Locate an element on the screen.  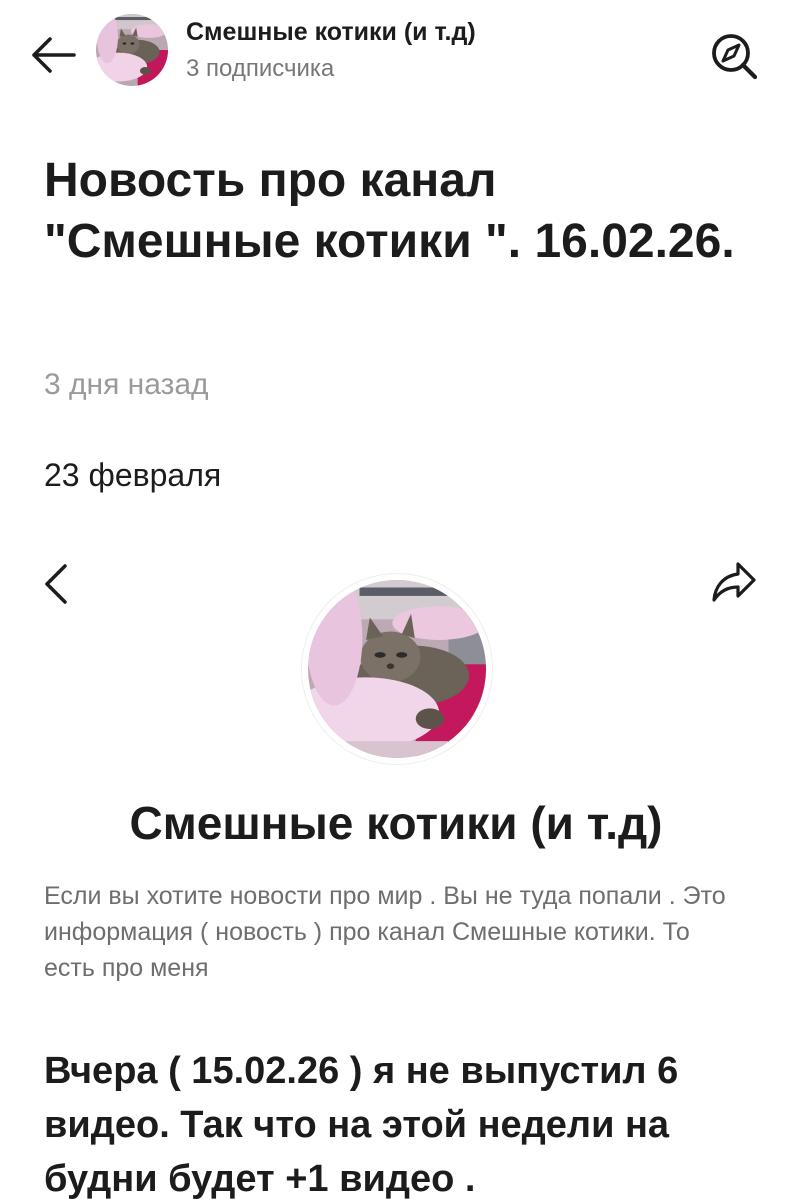
published-time: 3 дня назад is located at coordinates (126, 384).